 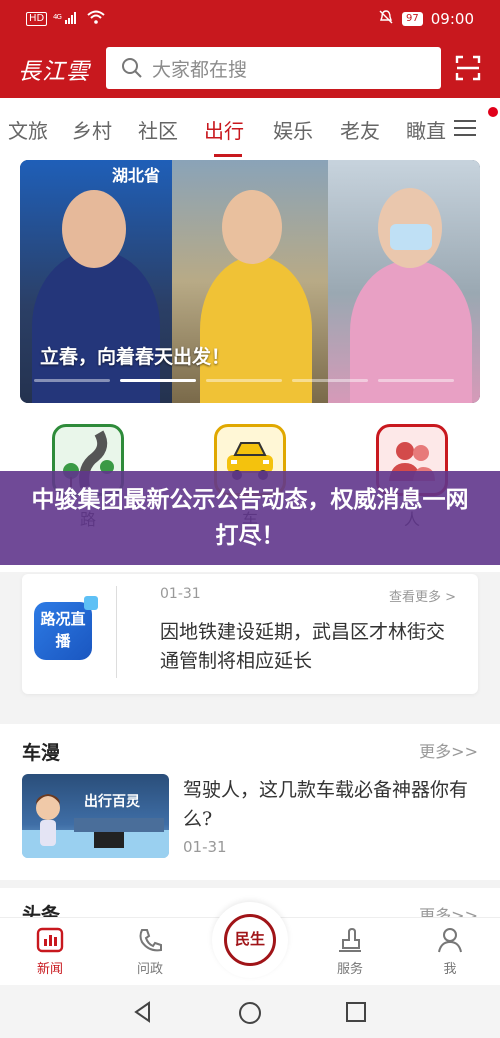 What do you see at coordinates (360, 129) in the screenshot?
I see `tab-laoyou: 老友` at bounding box center [360, 129].